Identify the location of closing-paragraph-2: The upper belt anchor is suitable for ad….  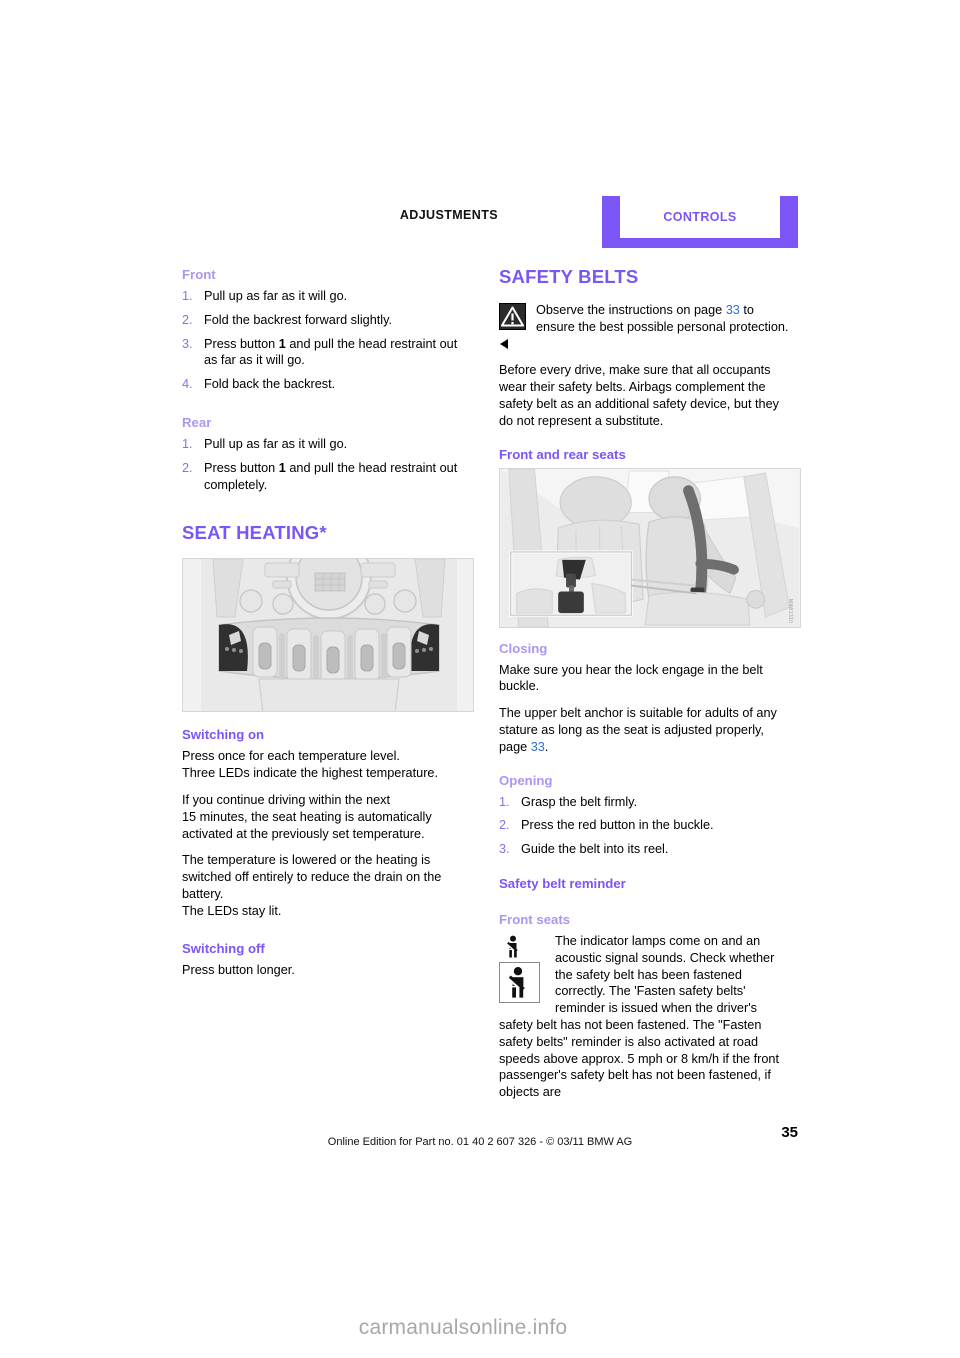
(645, 730).